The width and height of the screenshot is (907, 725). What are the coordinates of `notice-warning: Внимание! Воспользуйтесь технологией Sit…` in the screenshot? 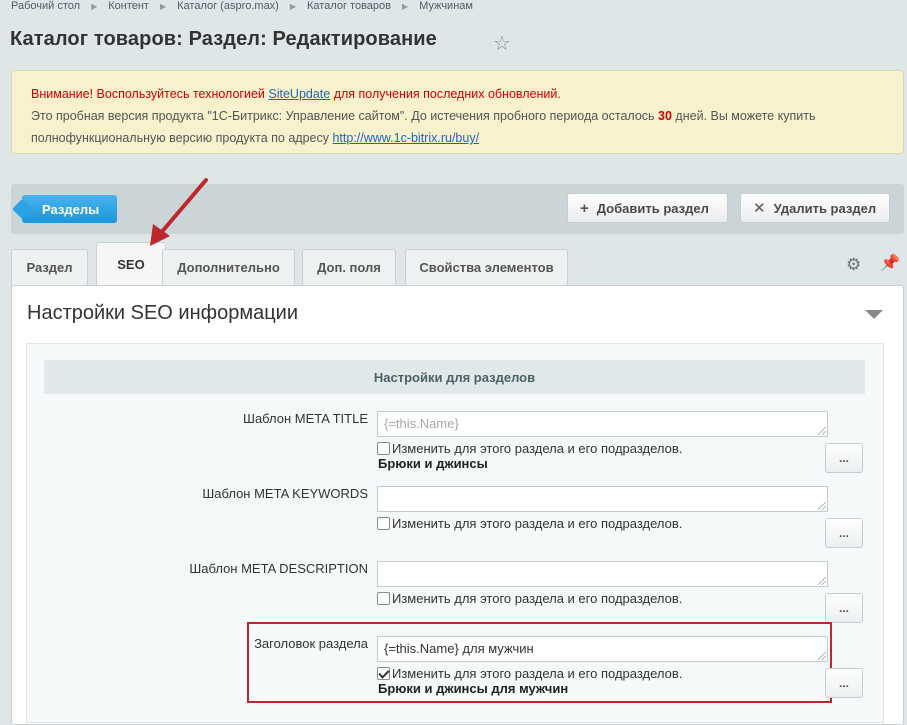 It's located at (457, 94).